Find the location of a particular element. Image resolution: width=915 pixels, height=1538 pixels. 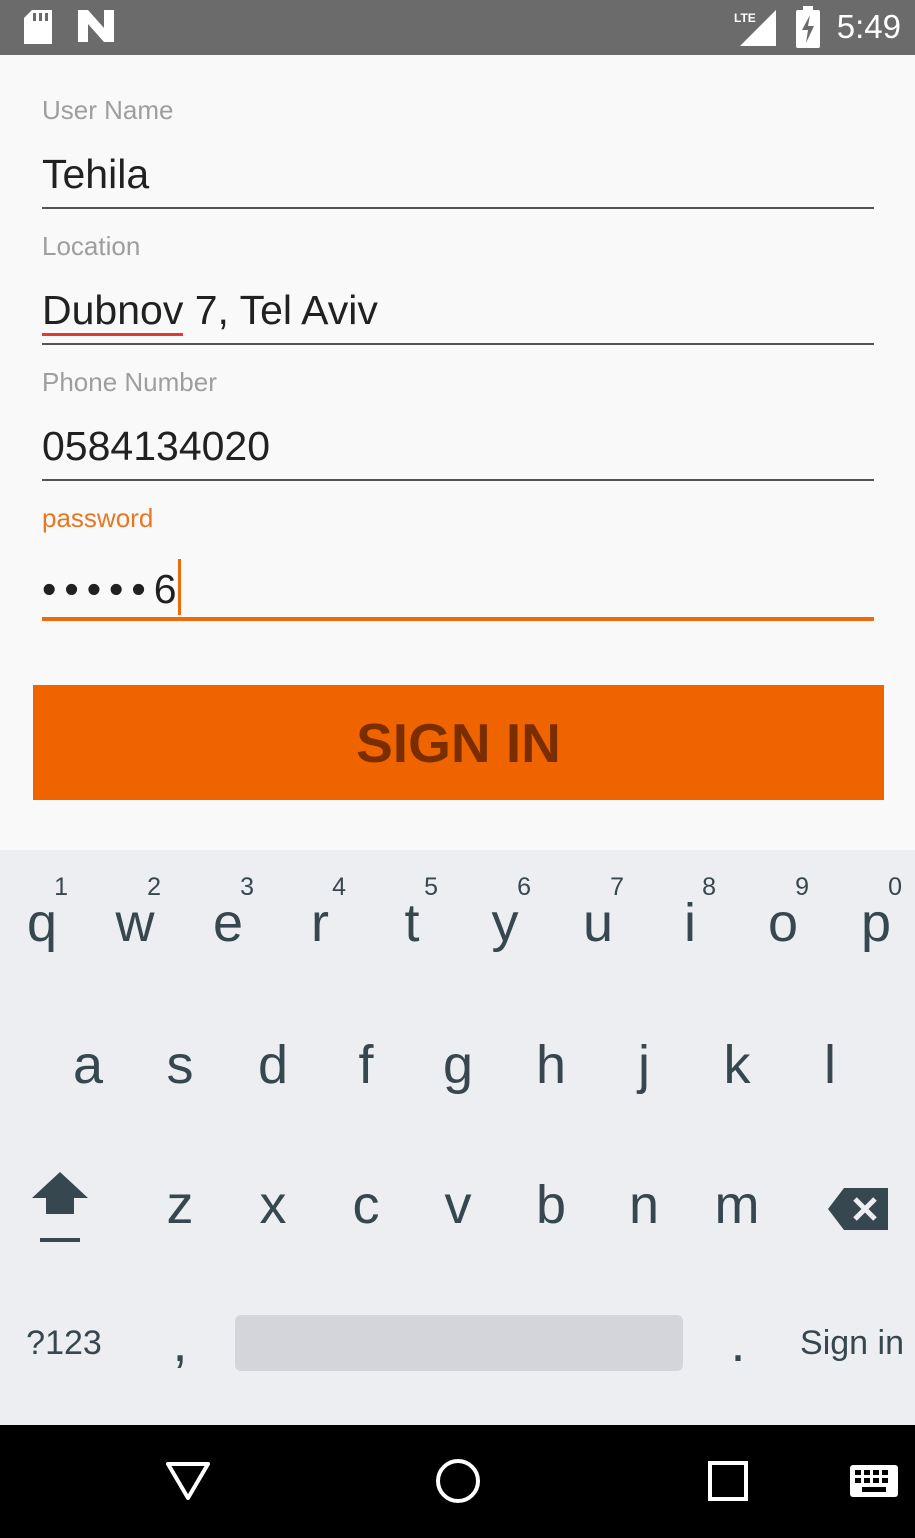

home-icon is located at coordinates (458, 1483).